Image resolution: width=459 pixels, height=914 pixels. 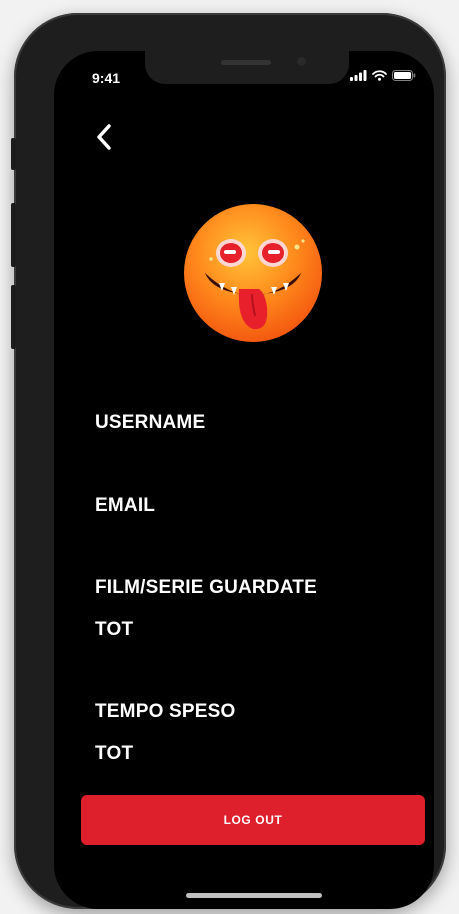 I want to click on watched-value: TOT, so click(x=114, y=629).